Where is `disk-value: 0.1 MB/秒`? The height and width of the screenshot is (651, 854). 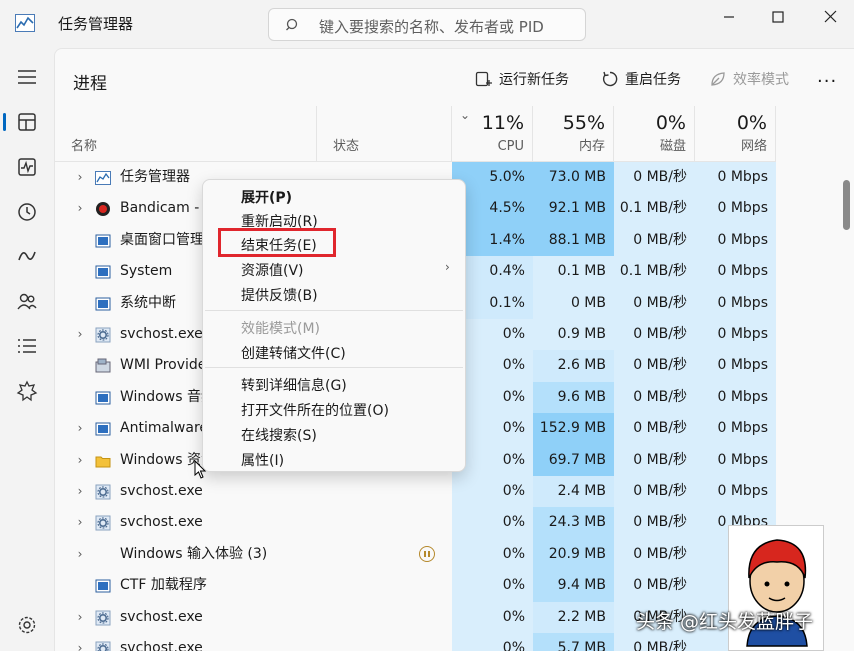
disk-value: 0.1 MB/秒 is located at coordinates (654, 272).